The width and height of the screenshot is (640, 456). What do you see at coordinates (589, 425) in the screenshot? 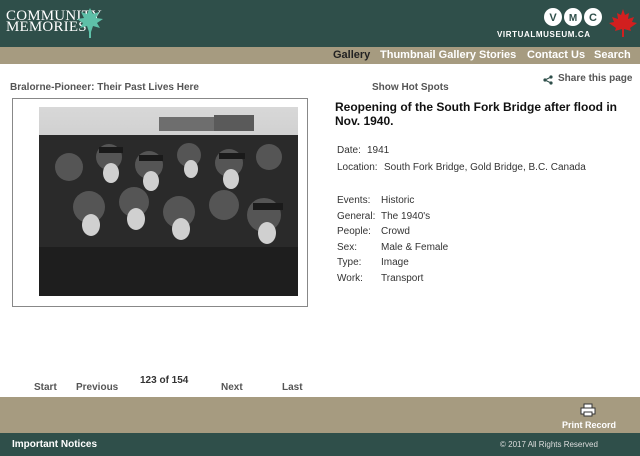
I see `print-record-button: Print Record` at bounding box center [589, 425].